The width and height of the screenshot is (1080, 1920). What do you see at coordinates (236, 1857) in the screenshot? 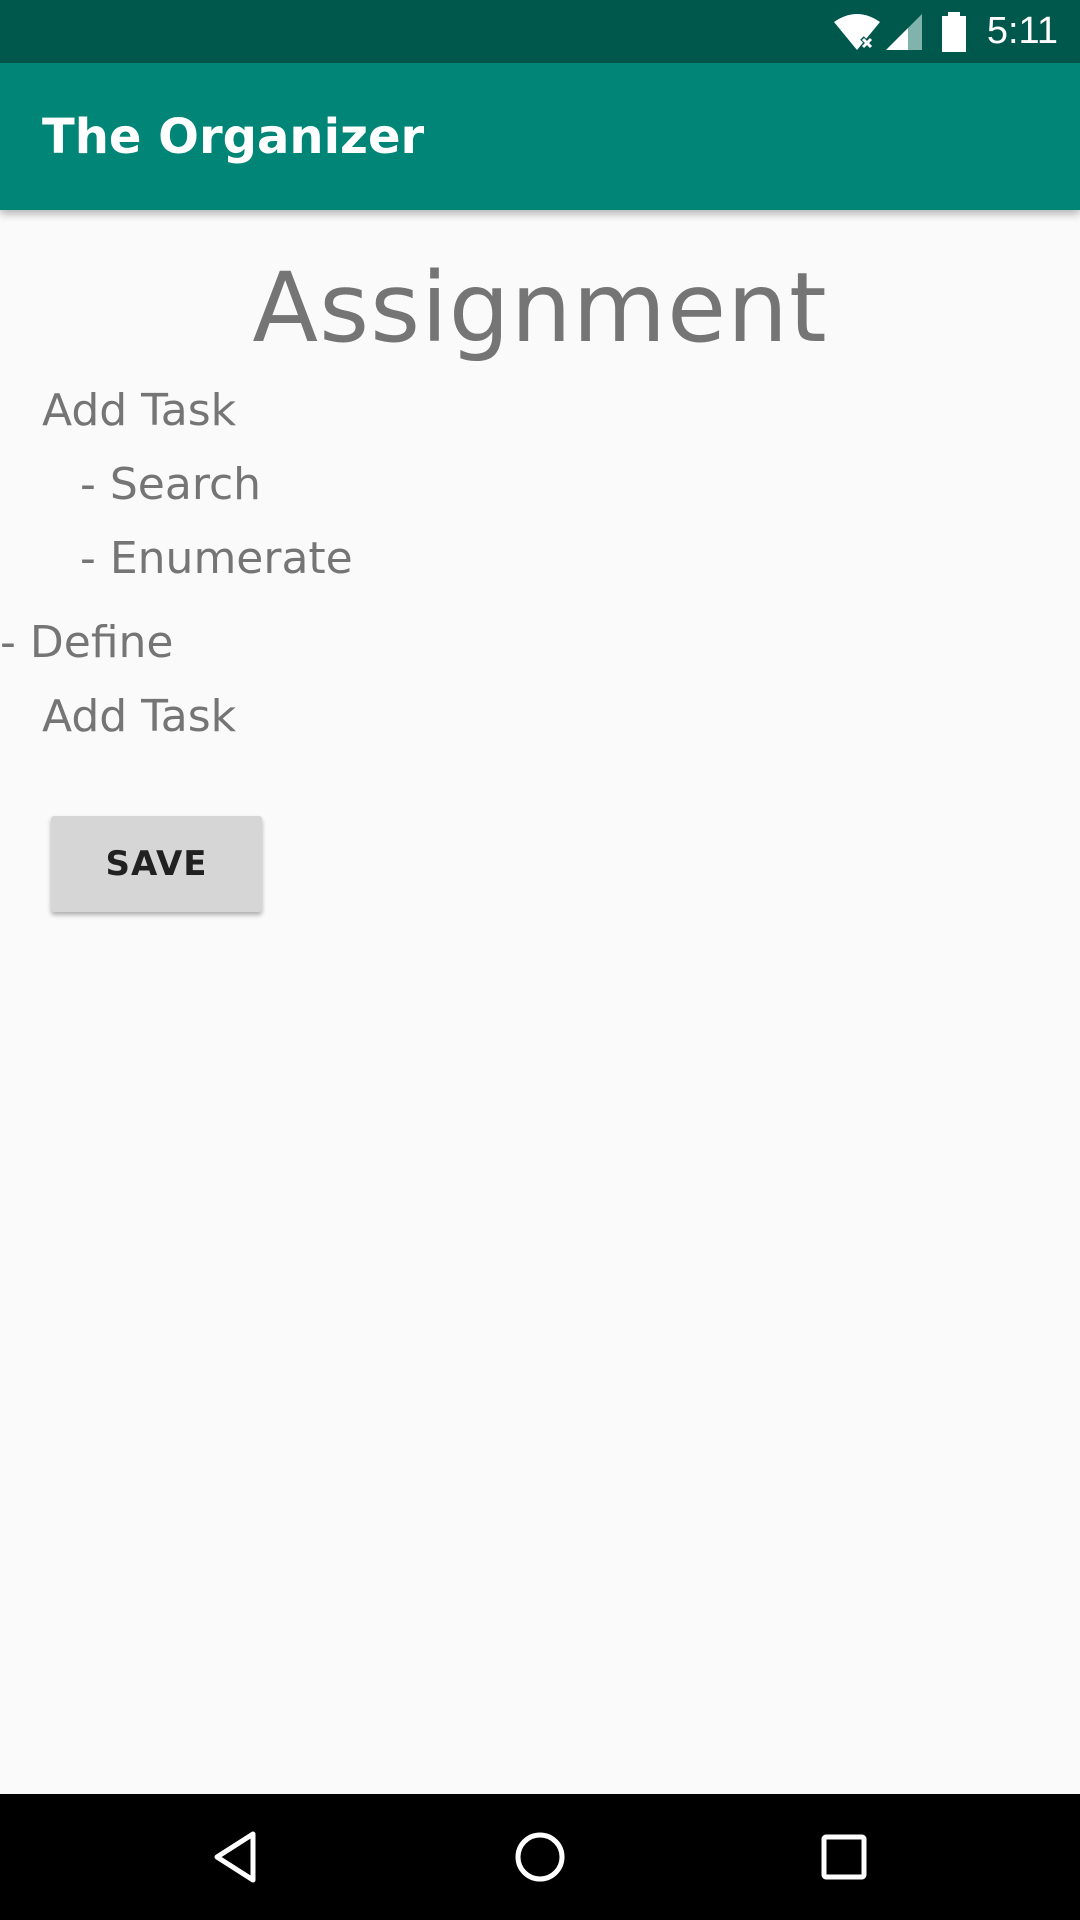
I see `back-icon` at bounding box center [236, 1857].